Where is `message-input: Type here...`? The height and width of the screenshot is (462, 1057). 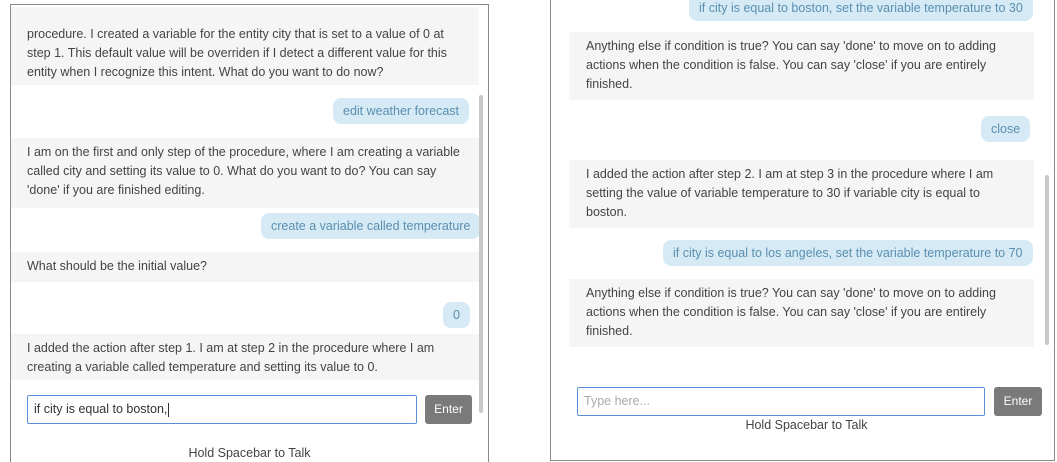
message-input: Type here... is located at coordinates (781, 401).